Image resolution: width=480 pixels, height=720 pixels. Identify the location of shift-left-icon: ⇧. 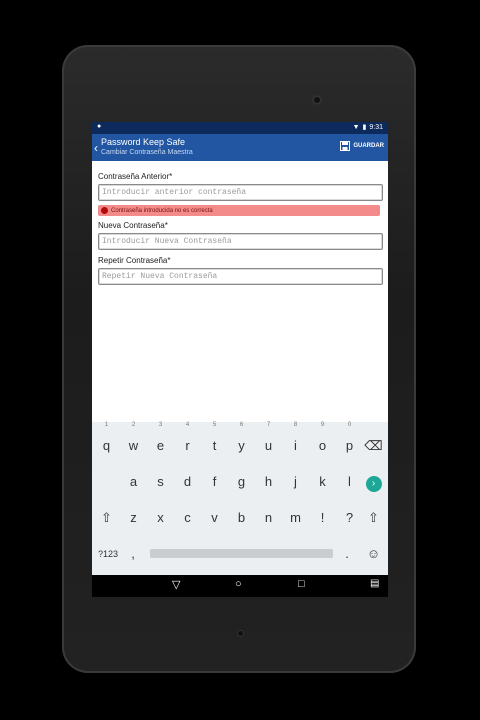
(106, 517).